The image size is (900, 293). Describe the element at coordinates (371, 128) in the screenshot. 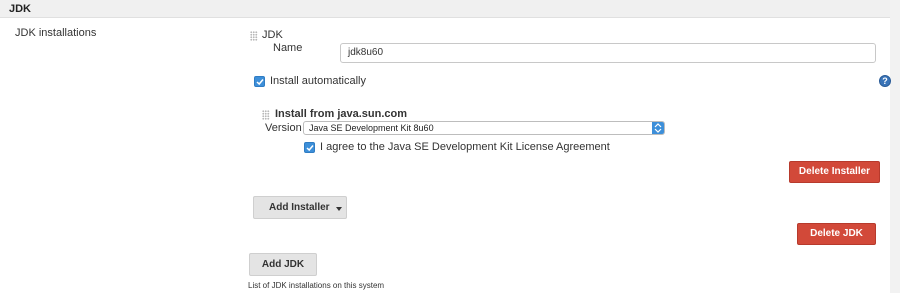

I see `version-select-value: Java SE Development Kit 8u60` at that location.